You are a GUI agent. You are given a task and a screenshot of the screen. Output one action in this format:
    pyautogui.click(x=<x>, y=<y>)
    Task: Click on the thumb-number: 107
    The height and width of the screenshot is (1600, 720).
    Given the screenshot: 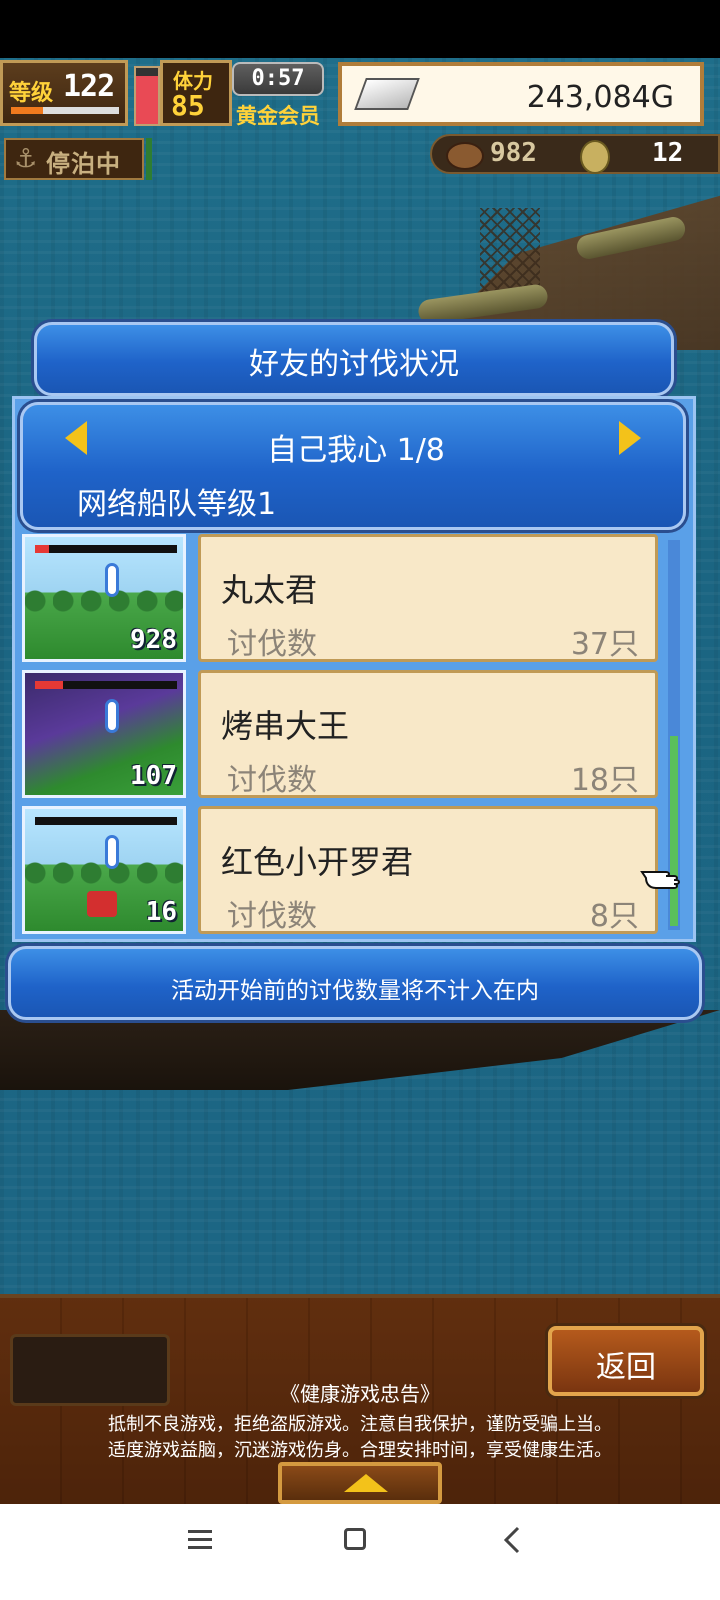 What is the action you would take?
    pyautogui.click(x=153, y=776)
    